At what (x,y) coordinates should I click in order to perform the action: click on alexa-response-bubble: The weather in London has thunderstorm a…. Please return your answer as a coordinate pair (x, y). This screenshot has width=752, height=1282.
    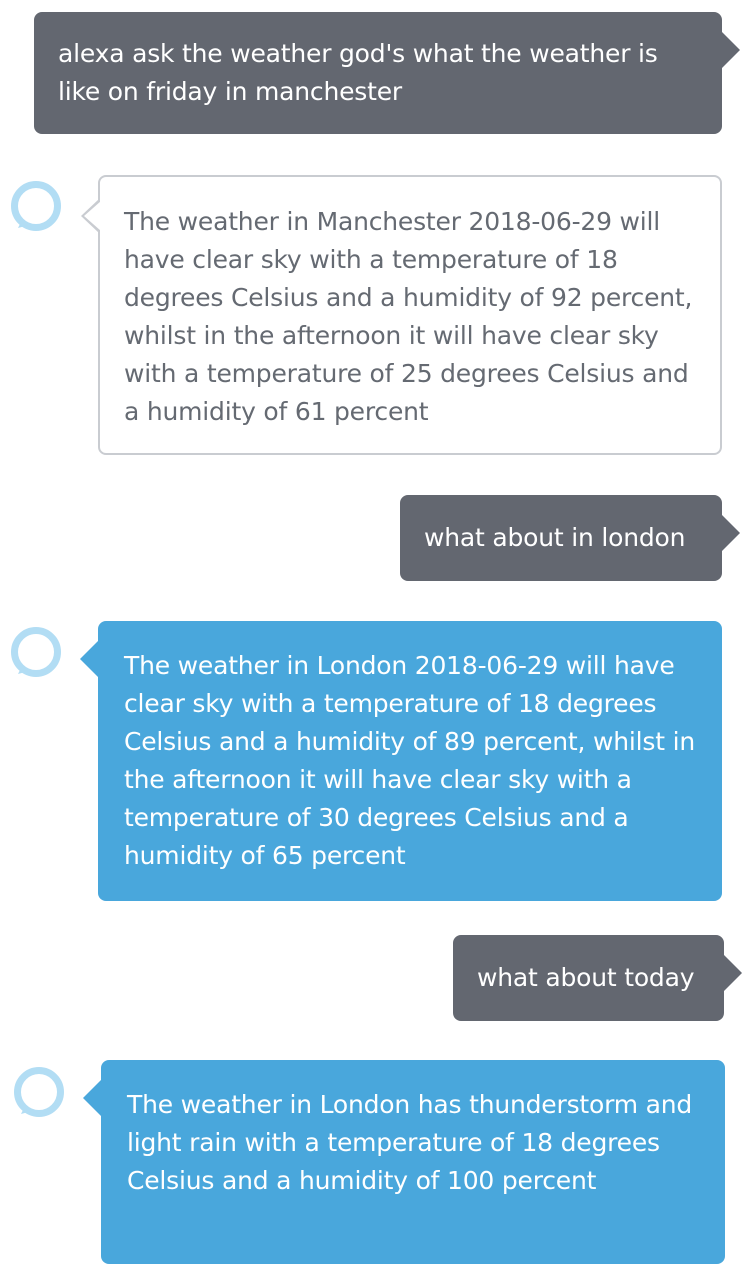
    Looking at the image, I should click on (404, 1162).